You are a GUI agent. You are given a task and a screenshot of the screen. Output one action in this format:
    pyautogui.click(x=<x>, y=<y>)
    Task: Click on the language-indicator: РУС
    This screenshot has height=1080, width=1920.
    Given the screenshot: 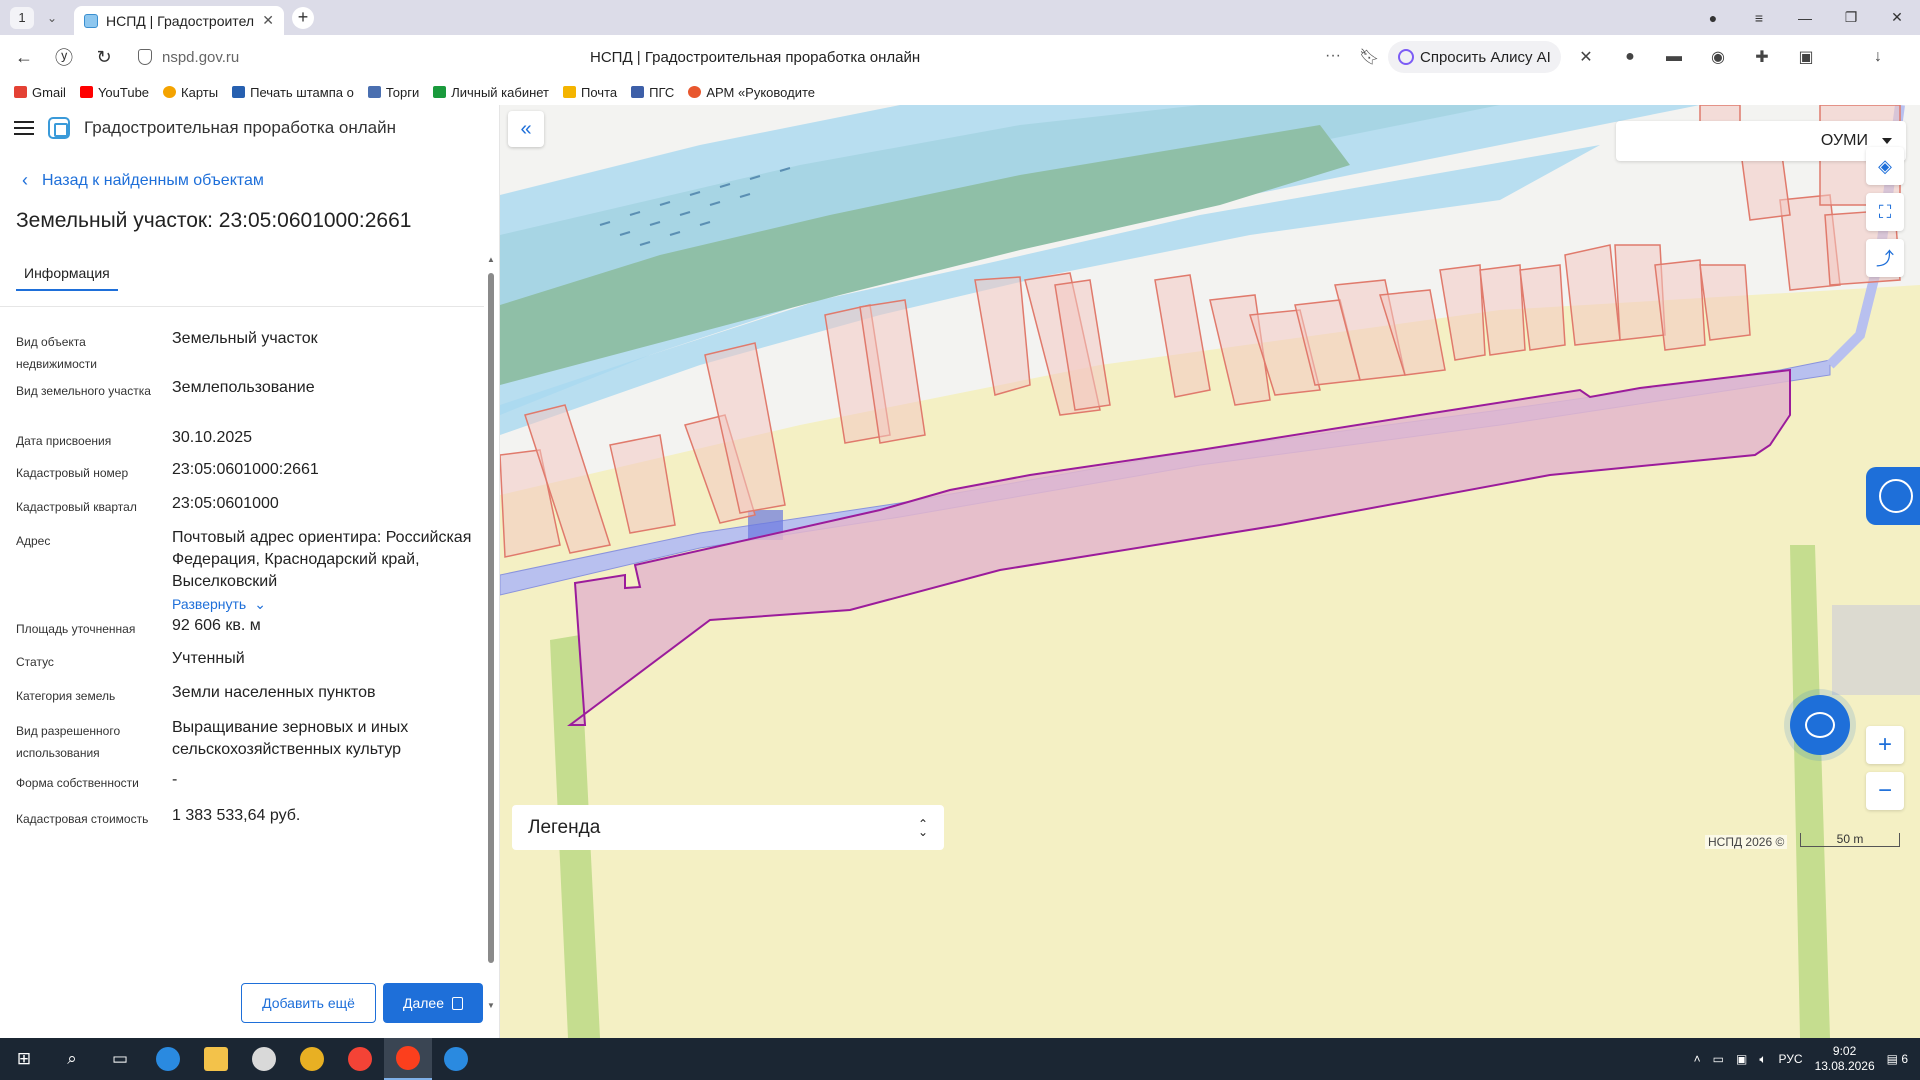 What is the action you would take?
    pyautogui.click(x=1791, y=1059)
    